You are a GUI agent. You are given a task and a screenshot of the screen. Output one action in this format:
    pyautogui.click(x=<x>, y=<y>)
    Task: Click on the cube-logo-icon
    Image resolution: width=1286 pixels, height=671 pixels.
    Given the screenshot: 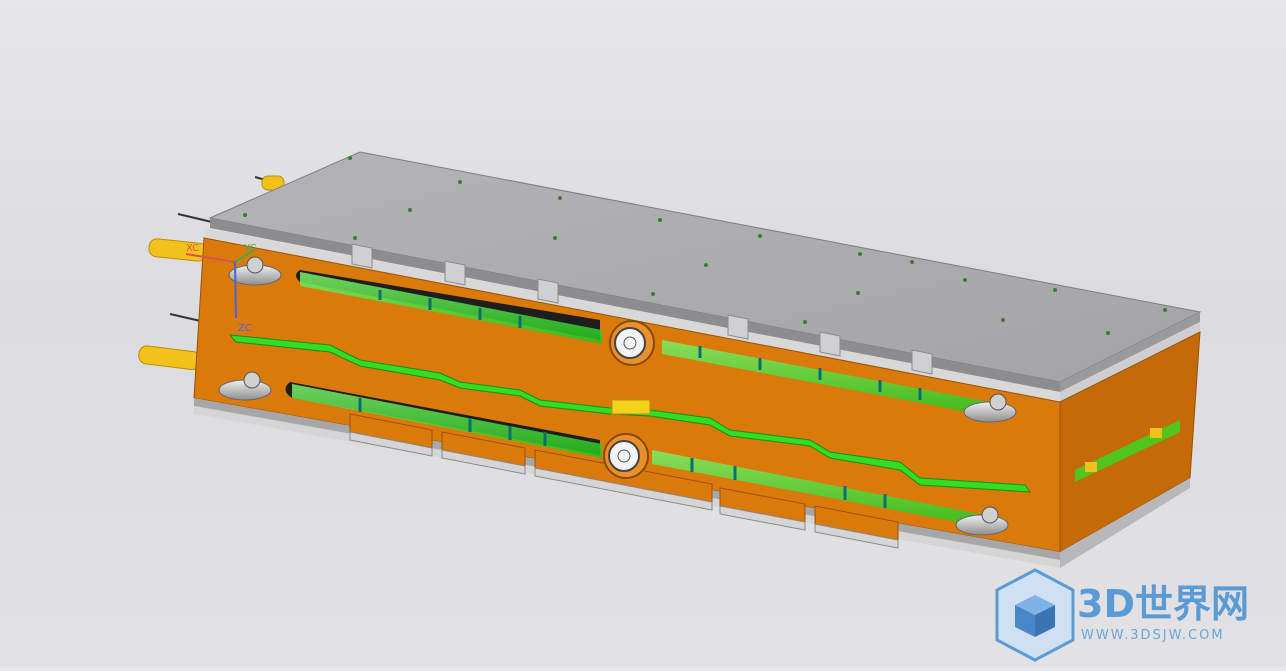 What is the action you would take?
    pyautogui.click(x=1035, y=615)
    